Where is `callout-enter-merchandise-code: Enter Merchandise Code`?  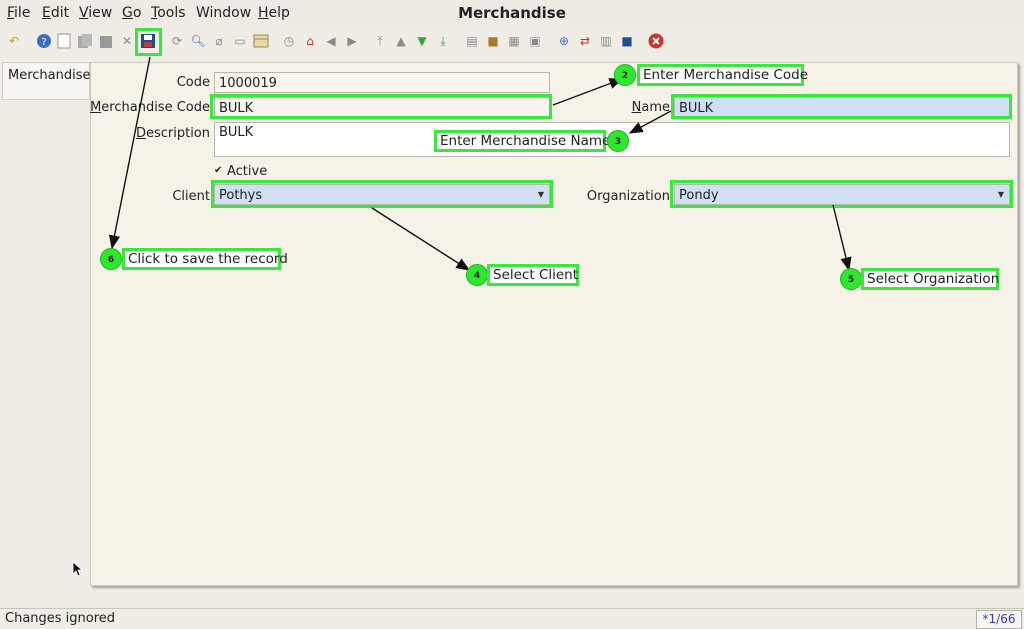
callout-enter-merchandise-code: Enter Merchandise Code is located at coordinates (722, 75).